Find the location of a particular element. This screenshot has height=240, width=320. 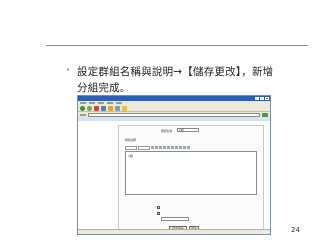

editor-toolbar is located at coordinates (191, 147).